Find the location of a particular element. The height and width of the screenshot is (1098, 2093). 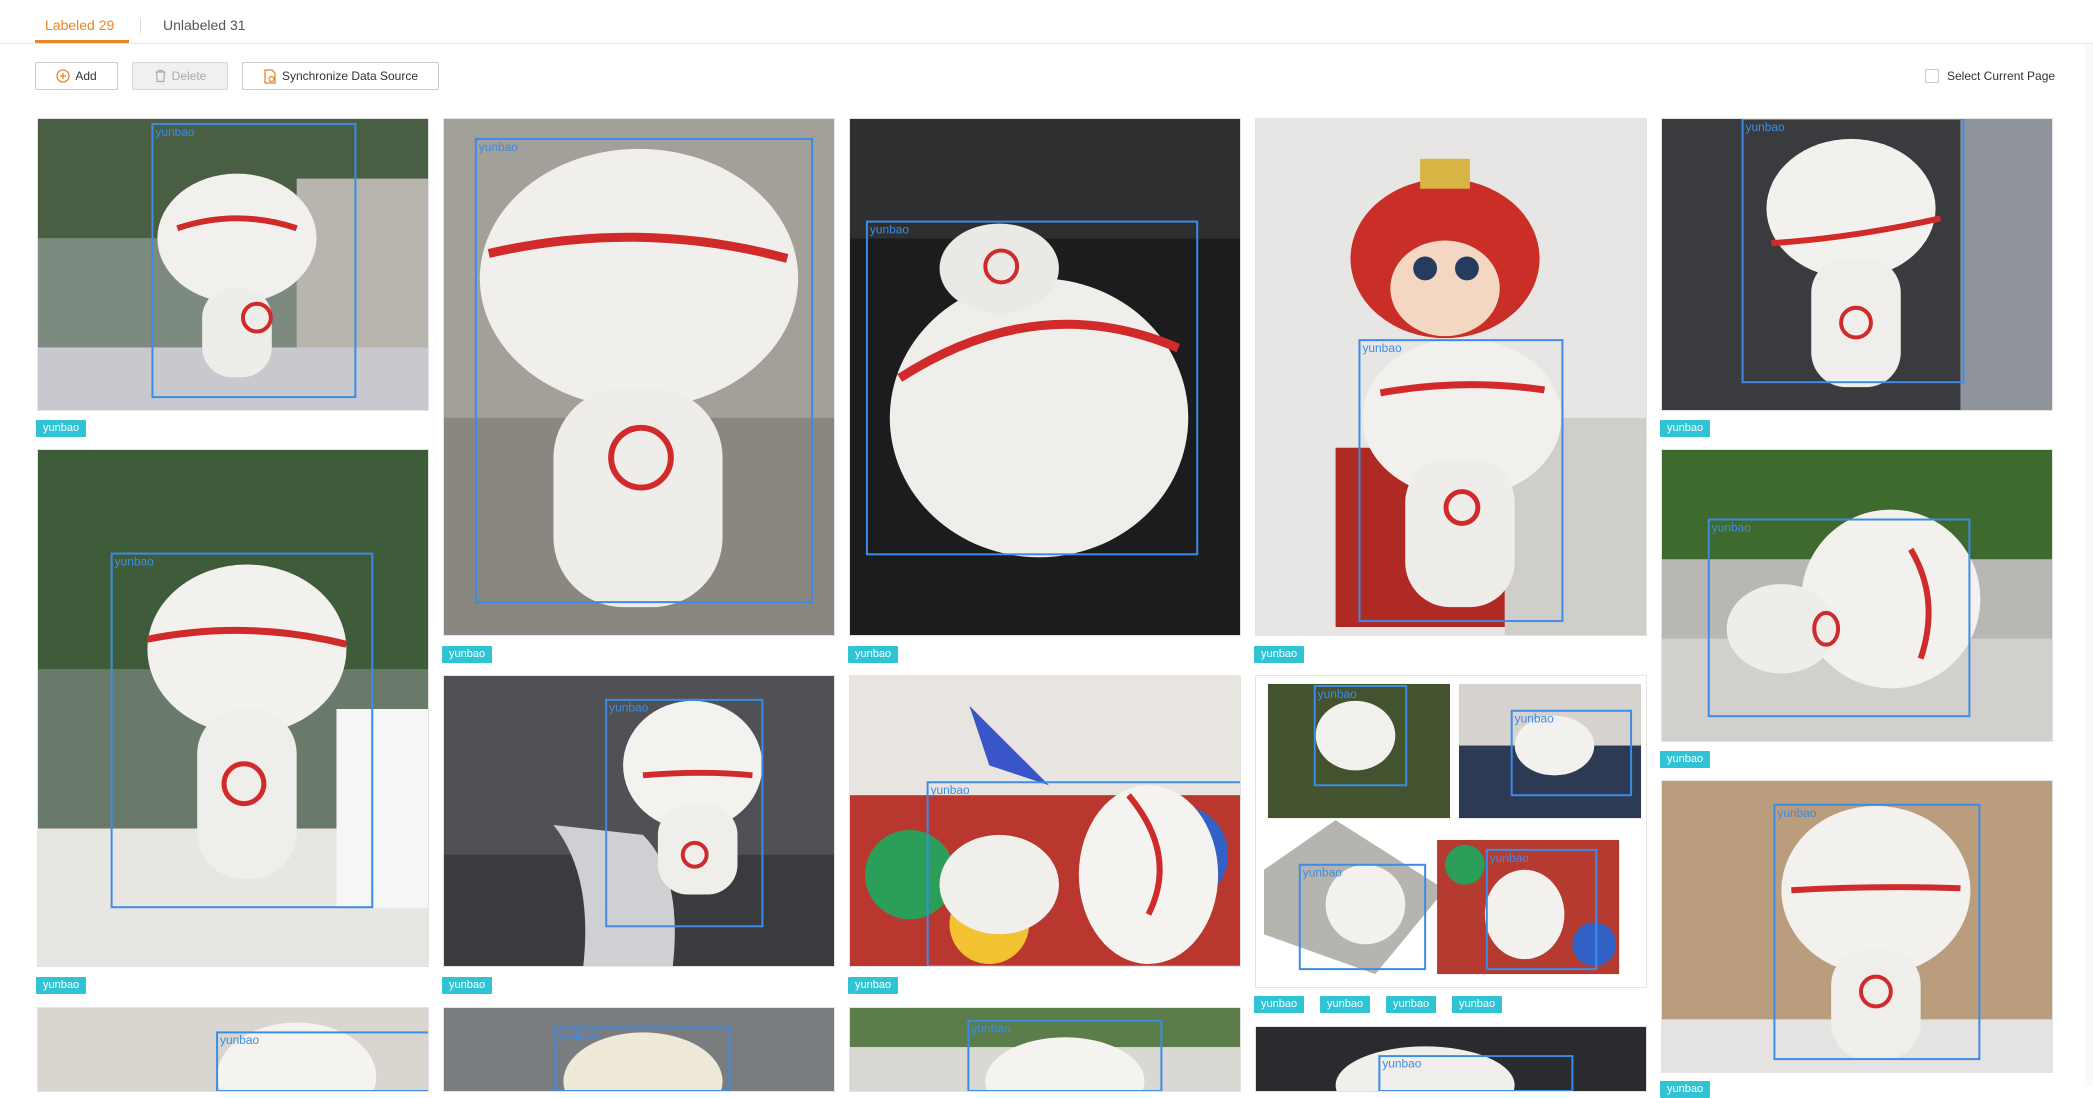

vertical-scrollbar is located at coordinates (2089, 565).